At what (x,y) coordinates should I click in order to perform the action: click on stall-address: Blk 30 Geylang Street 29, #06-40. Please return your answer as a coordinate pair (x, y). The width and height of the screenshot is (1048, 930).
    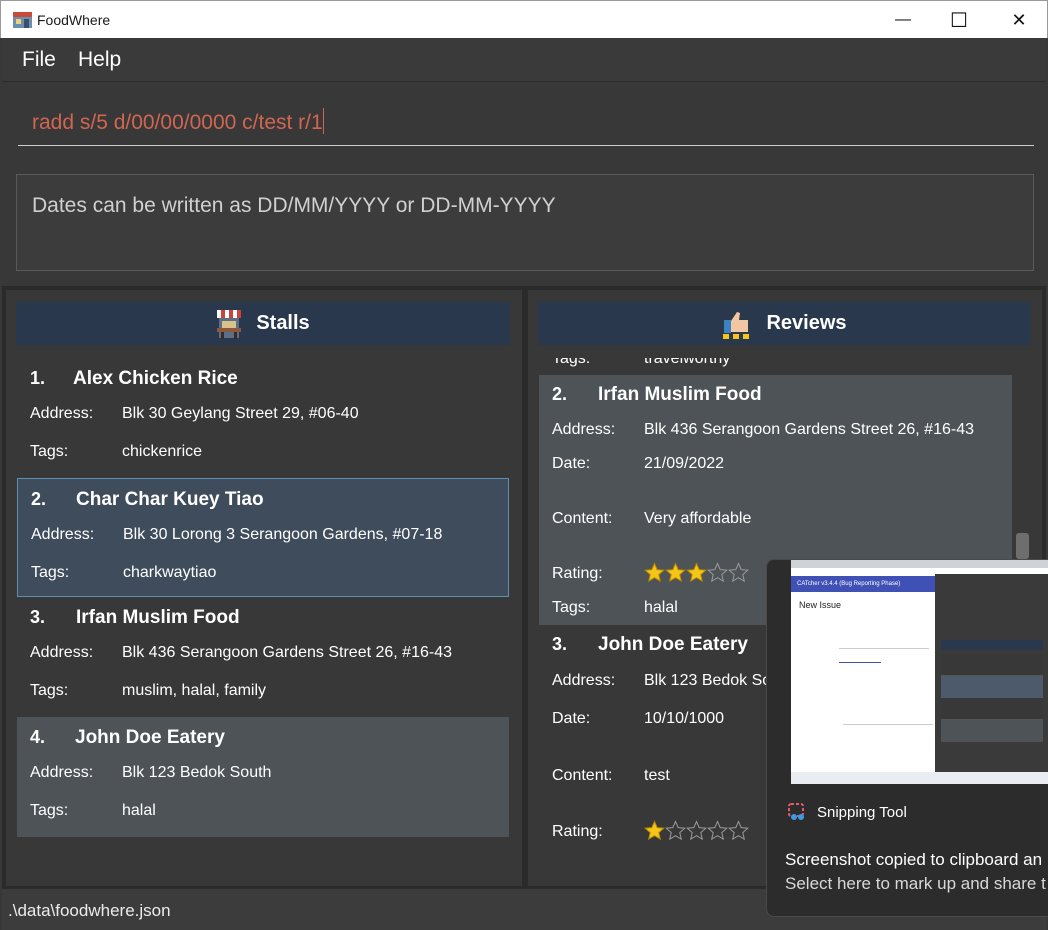
    Looking at the image, I should click on (240, 413).